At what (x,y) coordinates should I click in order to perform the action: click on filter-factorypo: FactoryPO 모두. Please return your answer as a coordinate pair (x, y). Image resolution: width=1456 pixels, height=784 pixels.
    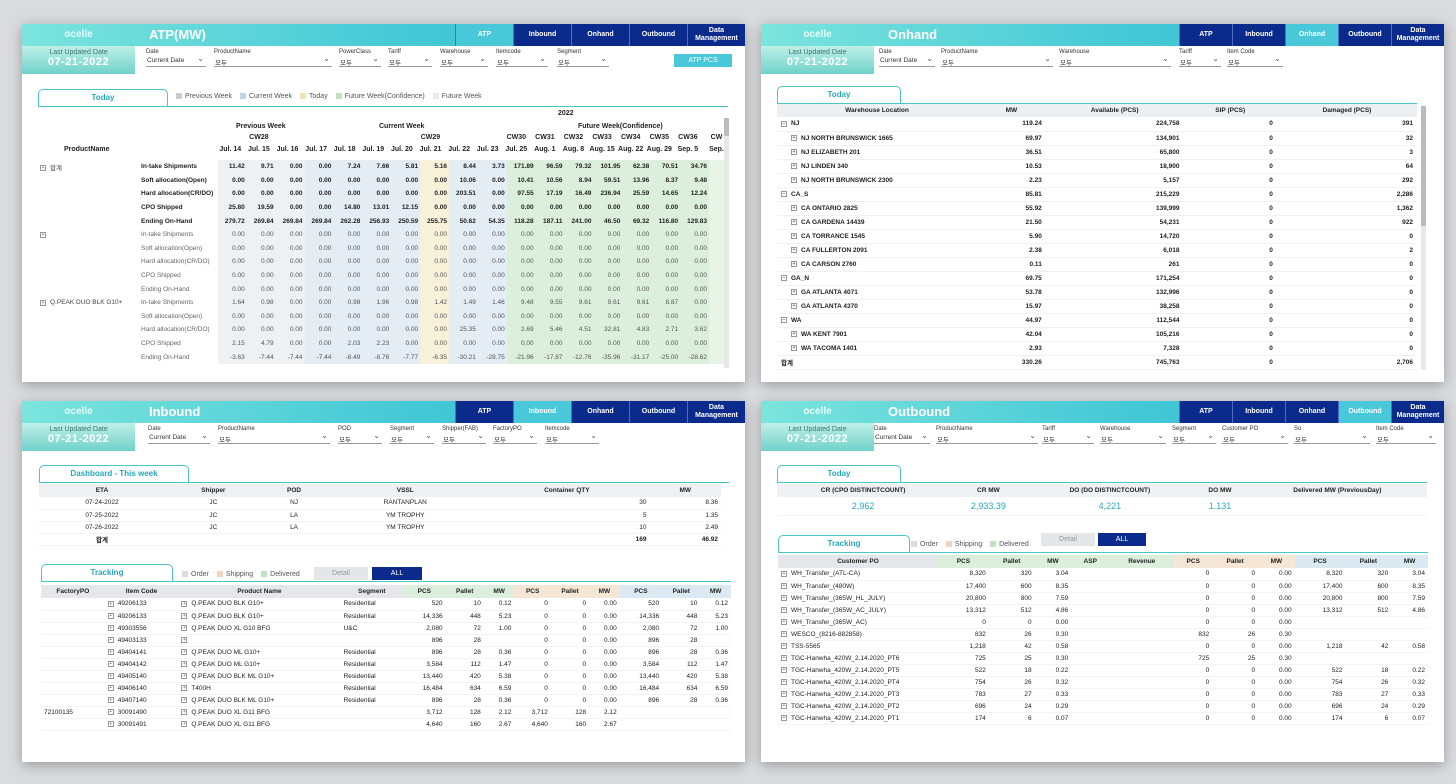
    Looking at the image, I should click on (515, 435).